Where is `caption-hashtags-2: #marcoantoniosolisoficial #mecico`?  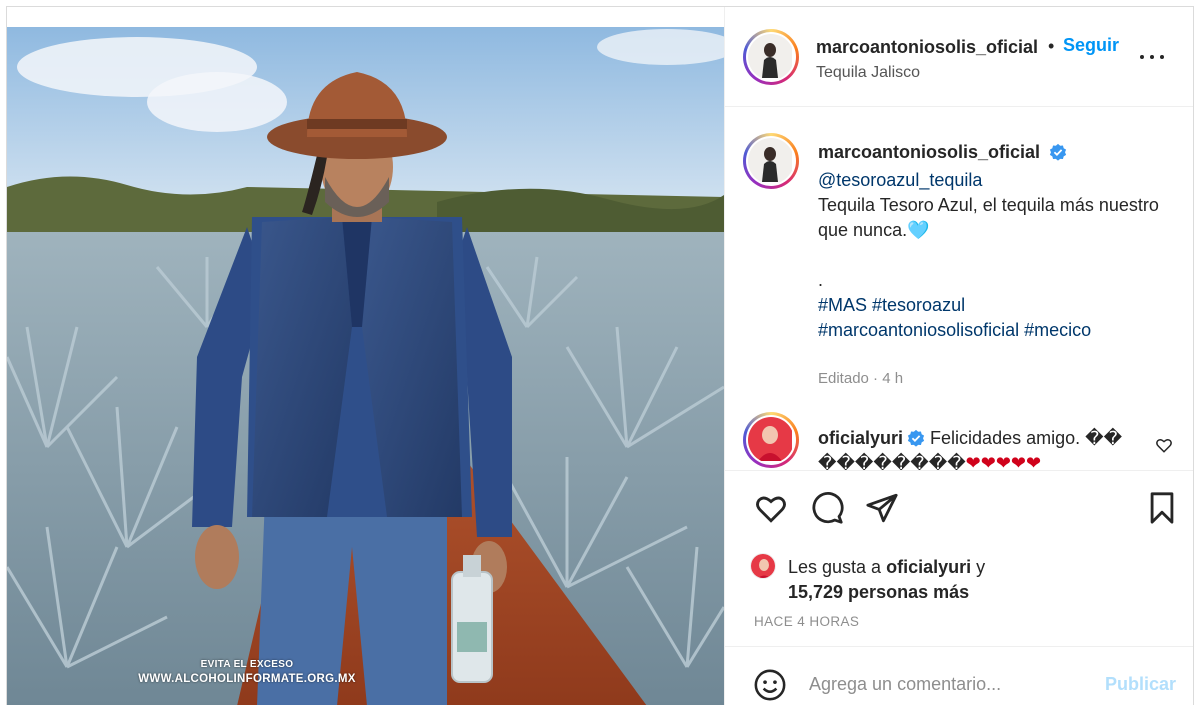 caption-hashtags-2: #marcoantoniosolisoficial #mecico is located at coordinates (993, 330).